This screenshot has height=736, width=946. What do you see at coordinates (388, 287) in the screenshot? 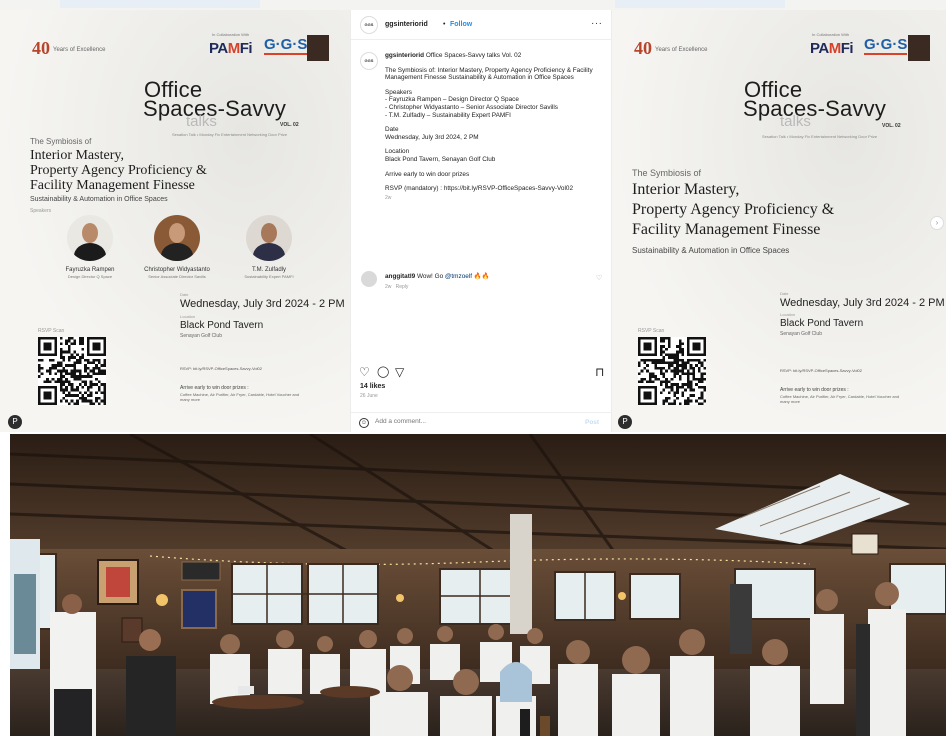
I see `comment-timestamp: 2w` at bounding box center [388, 287].